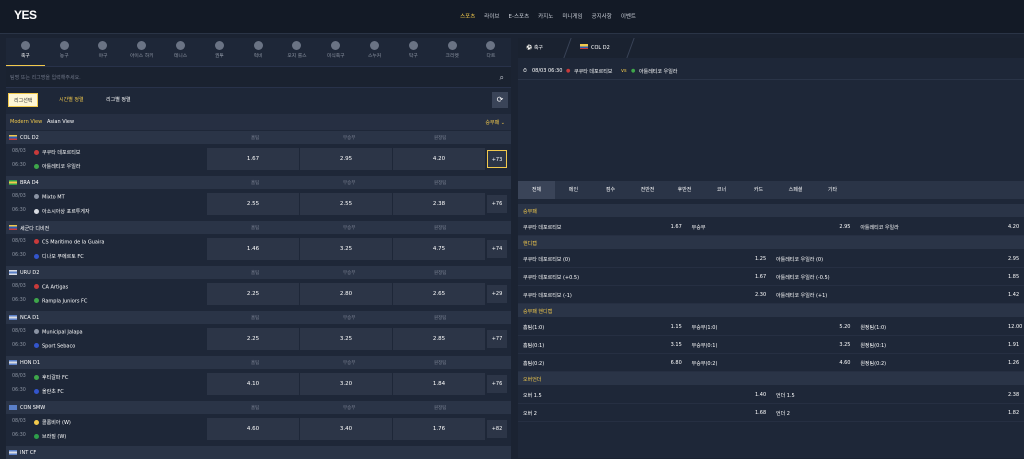 This screenshot has width=1024, height=459. What do you see at coordinates (439, 429) in the screenshot?
I see `odds-away-button: 1.76` at bounding box center [439, 429].